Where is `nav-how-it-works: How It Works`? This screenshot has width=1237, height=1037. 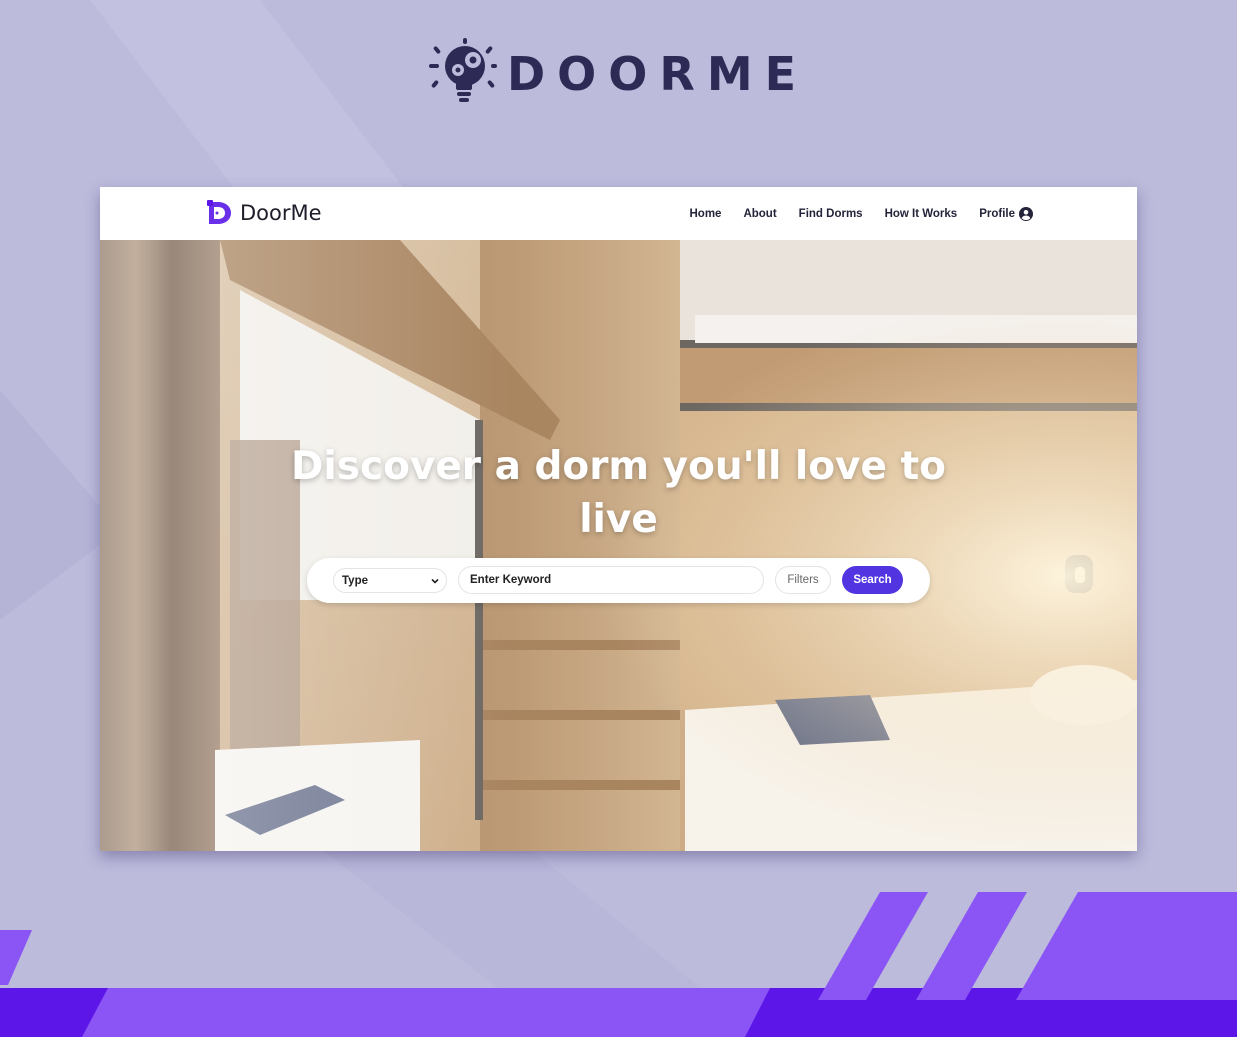 nav-how-it-works: How It Works is located at coordinates (921, 214).